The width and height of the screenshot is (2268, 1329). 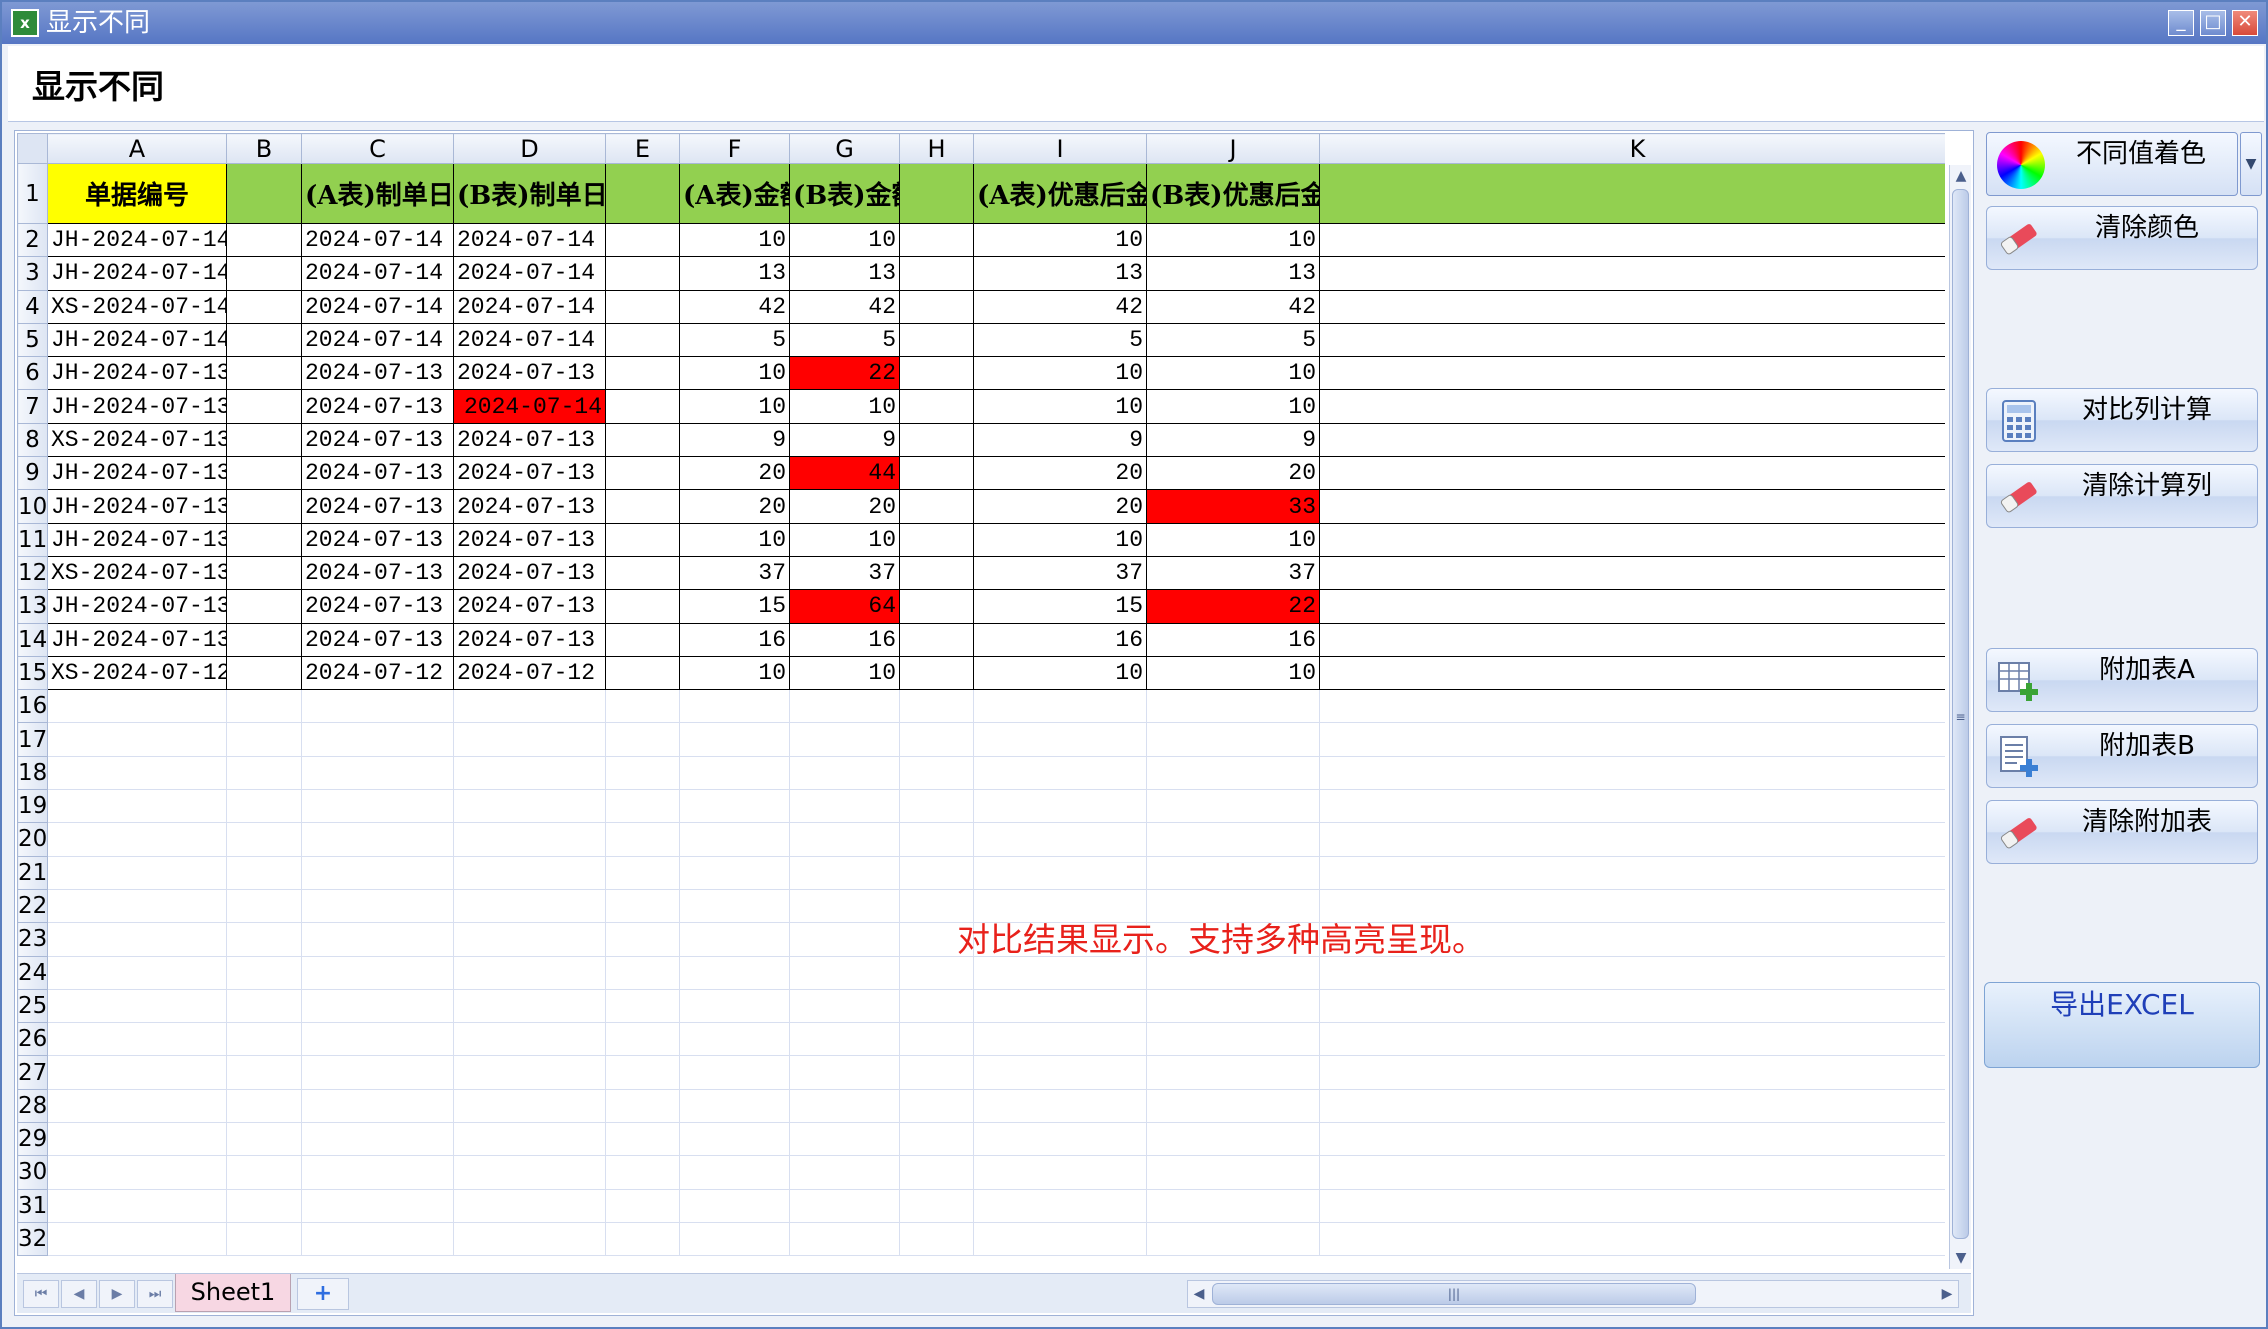 I want to click on cell: 5, so click(x=734, y=340).